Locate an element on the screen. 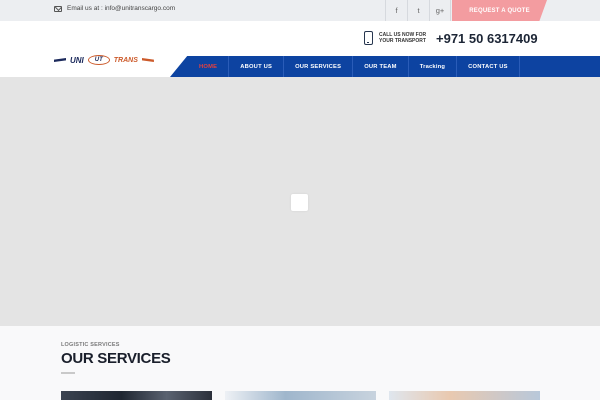  facebook-icon: f is located at coordinates (396, 10).